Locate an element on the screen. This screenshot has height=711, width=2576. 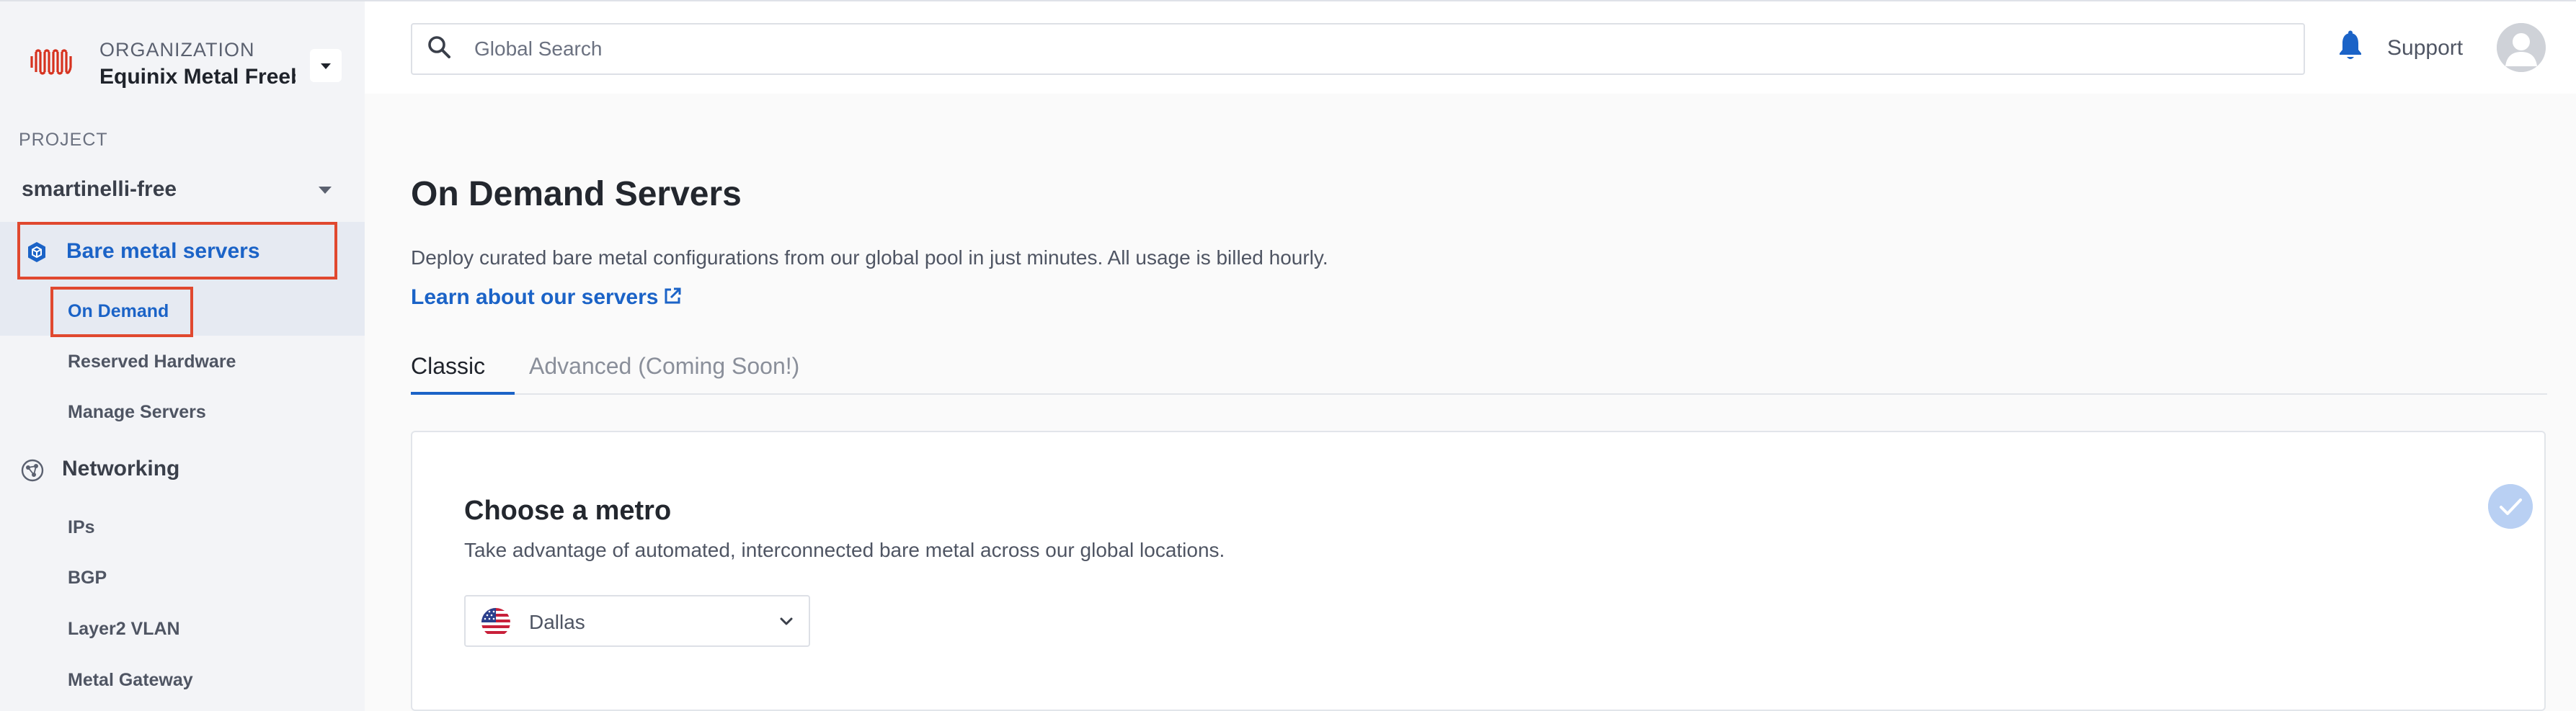
learn-link-label: Learn about our servers is located at coordinates (535, 297).